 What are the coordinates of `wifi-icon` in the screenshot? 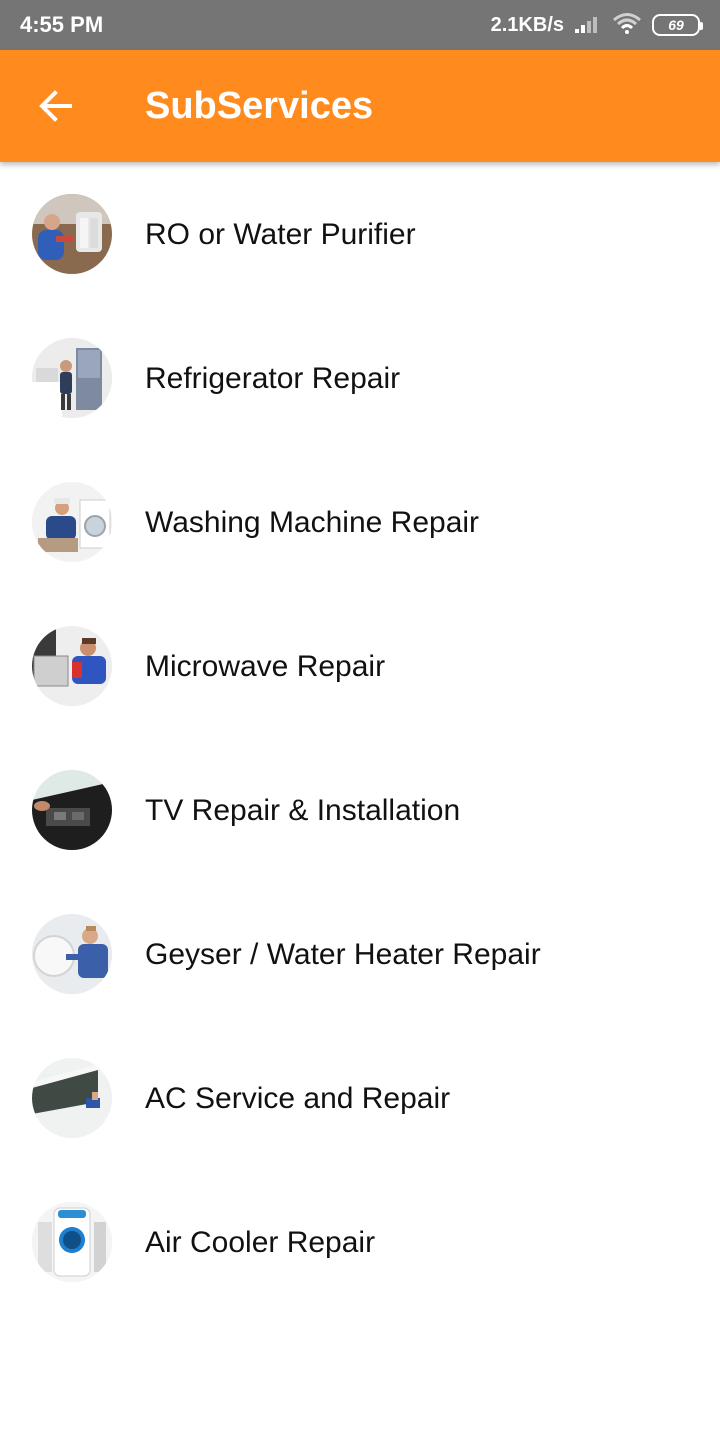 It's located at (627, 25).